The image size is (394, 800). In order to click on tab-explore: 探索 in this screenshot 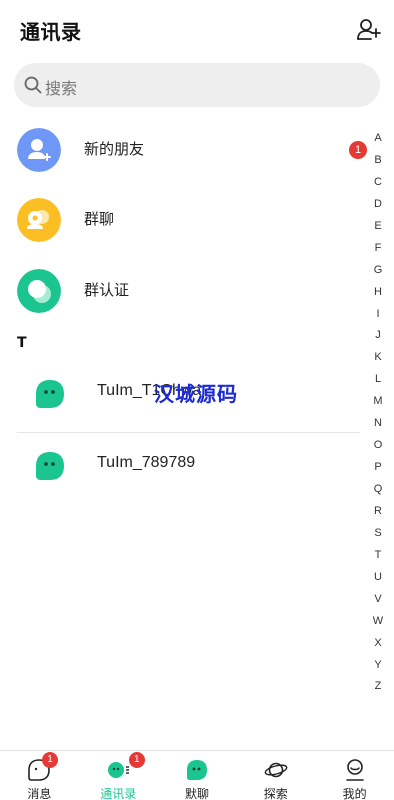, I will do `click(275, 775)`.